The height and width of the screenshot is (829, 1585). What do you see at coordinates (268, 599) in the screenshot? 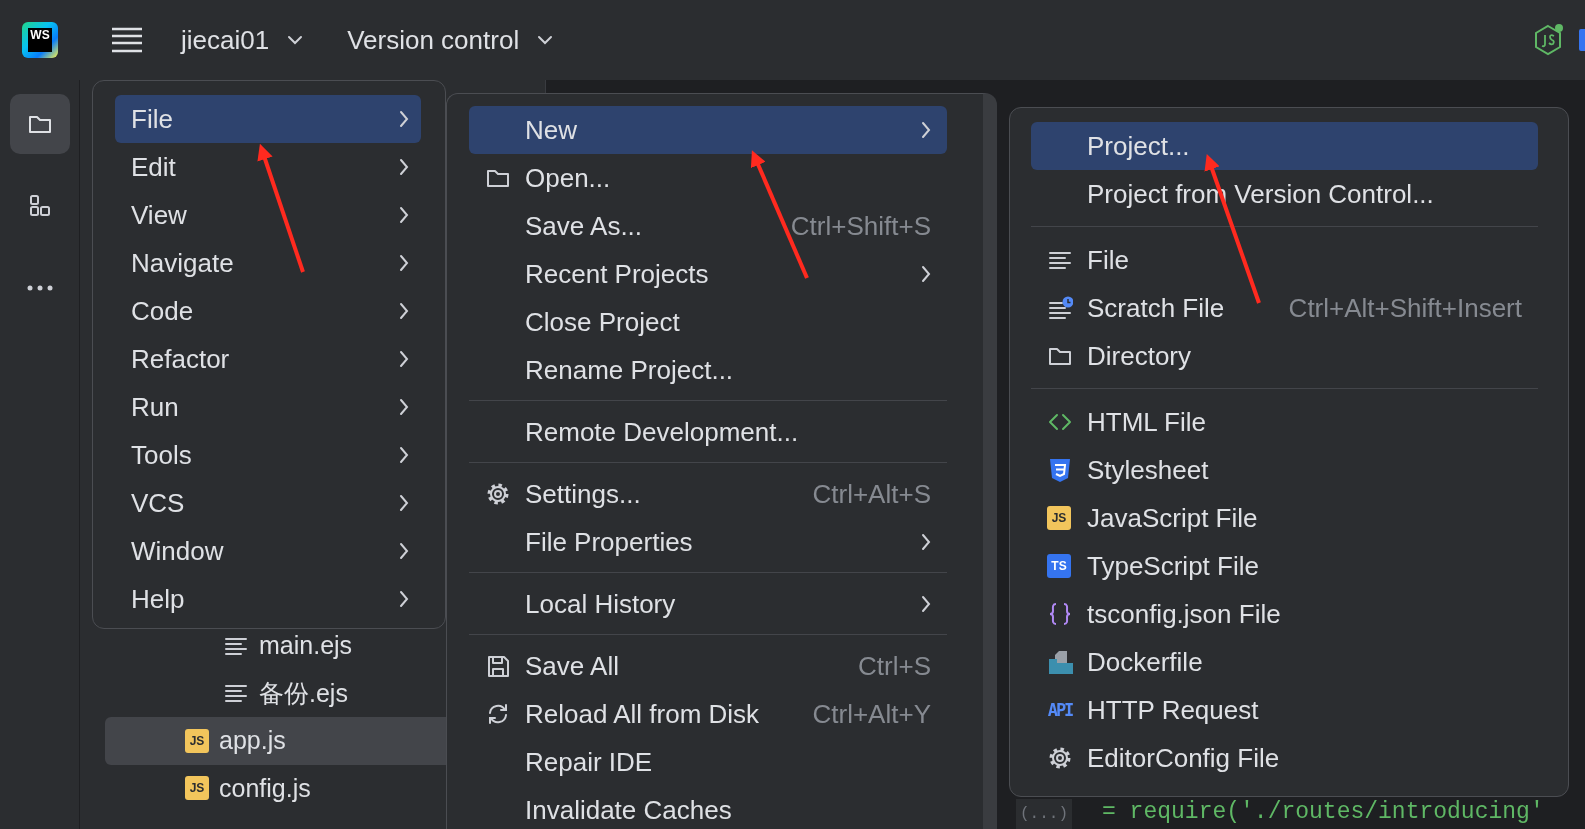
I see `menu-item: Help` at bounding box center [268, 599].